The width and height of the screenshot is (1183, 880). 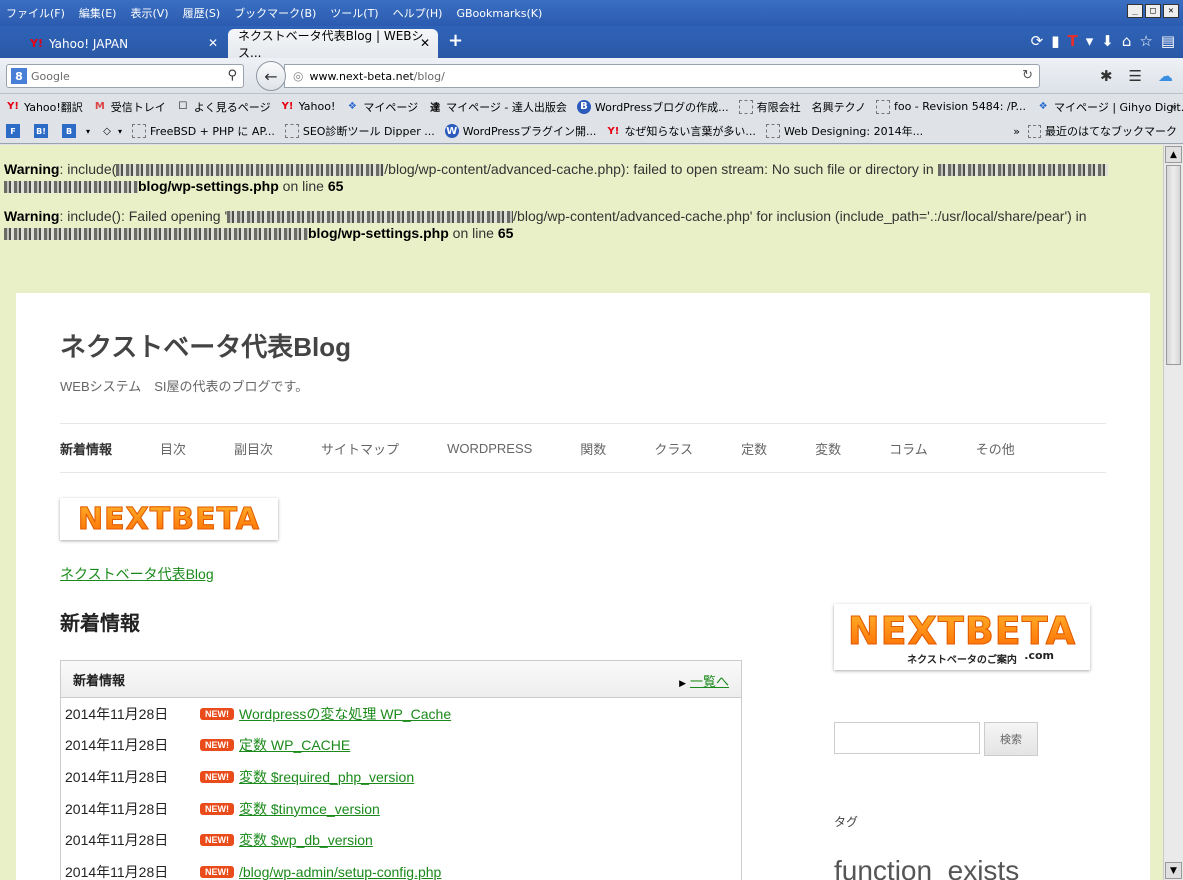 What do you see at coordinates (499, 13) in the screenshot?
I see `menu-gbookmarks: GBookmarks(K)` at bounding box center [499, 13].